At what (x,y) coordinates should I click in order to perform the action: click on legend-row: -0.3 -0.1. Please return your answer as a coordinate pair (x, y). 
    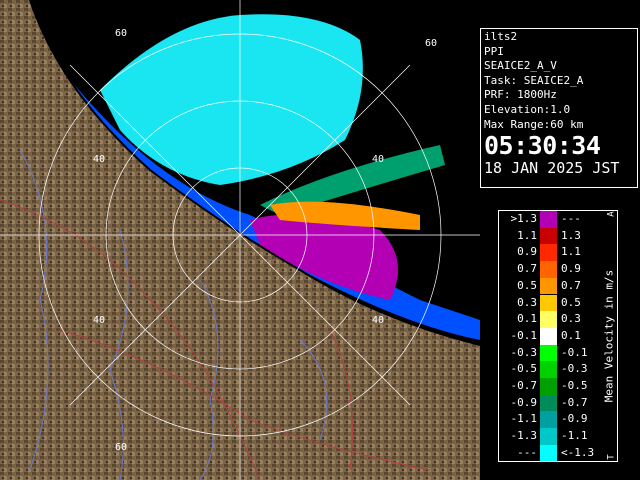
    Looking at the image, I should click on (549, 353).